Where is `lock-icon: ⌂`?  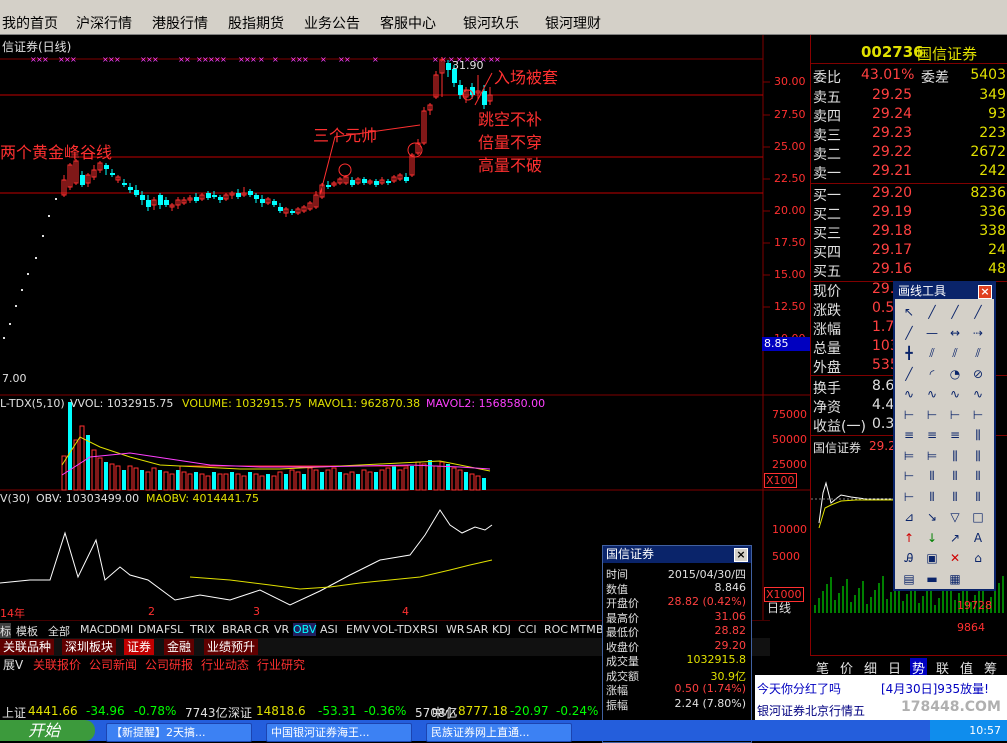 lock-icon: ⌂ is located at coordinates (978, 558).